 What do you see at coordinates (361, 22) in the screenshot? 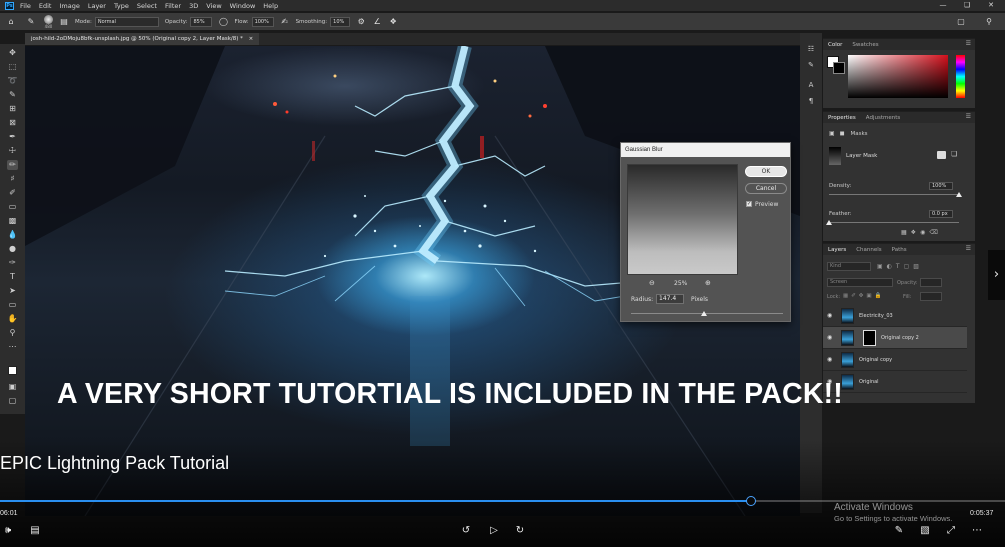
I see `gear-icon: ⚙` at bounding box center [361, 22].